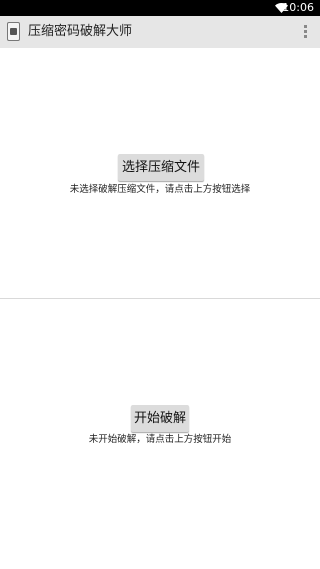 This screenshot has height=569, width=320. I want to click on select-status-text: 未选择破解压缩文件，请点击上方按钮选择, so click(160, 189).